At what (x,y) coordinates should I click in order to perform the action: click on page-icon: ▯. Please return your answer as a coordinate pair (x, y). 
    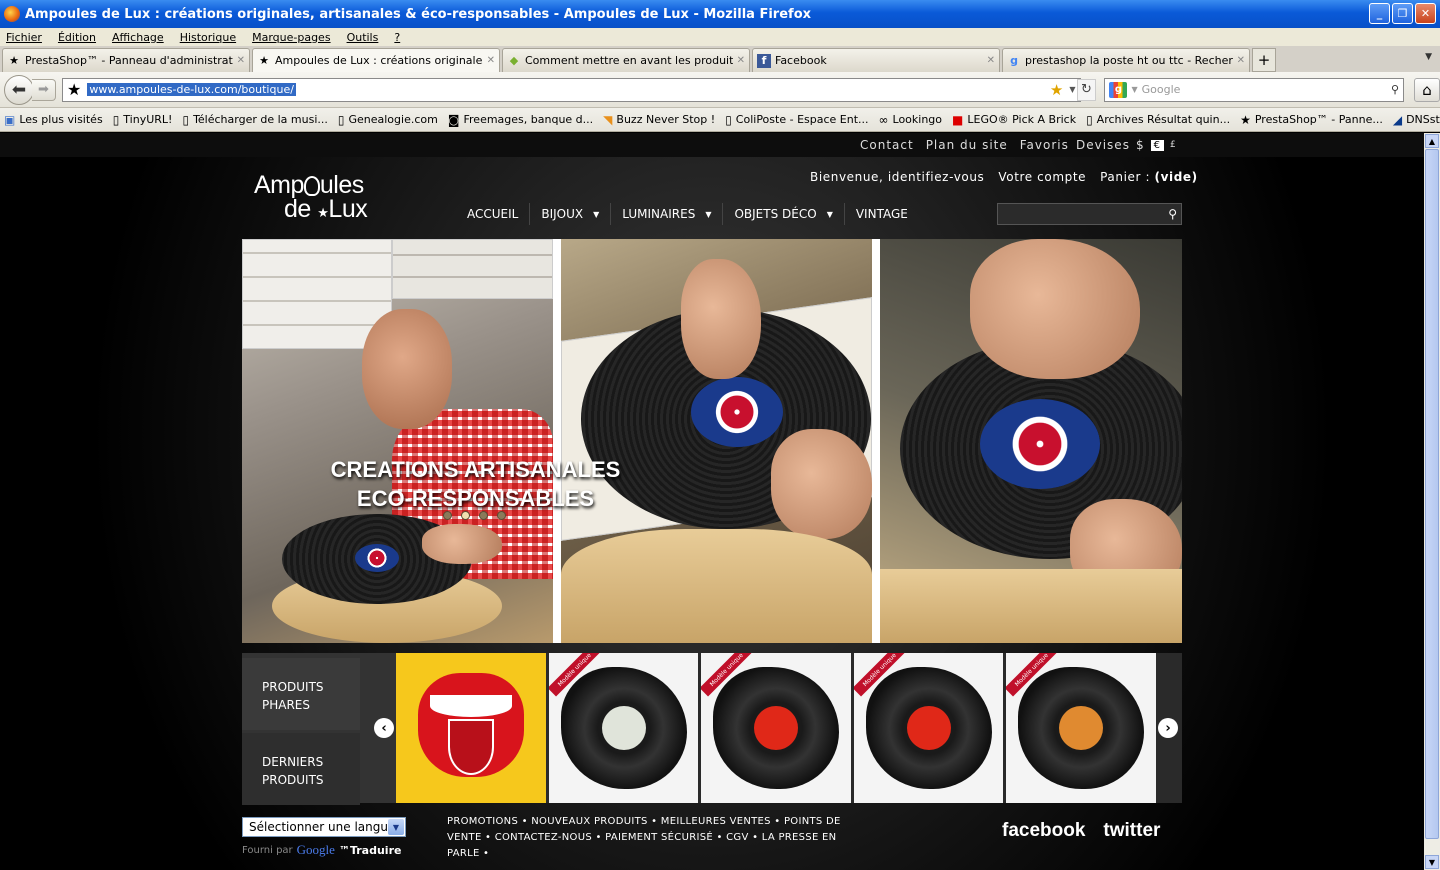
    Looking at the image, I should click on (341, 119).